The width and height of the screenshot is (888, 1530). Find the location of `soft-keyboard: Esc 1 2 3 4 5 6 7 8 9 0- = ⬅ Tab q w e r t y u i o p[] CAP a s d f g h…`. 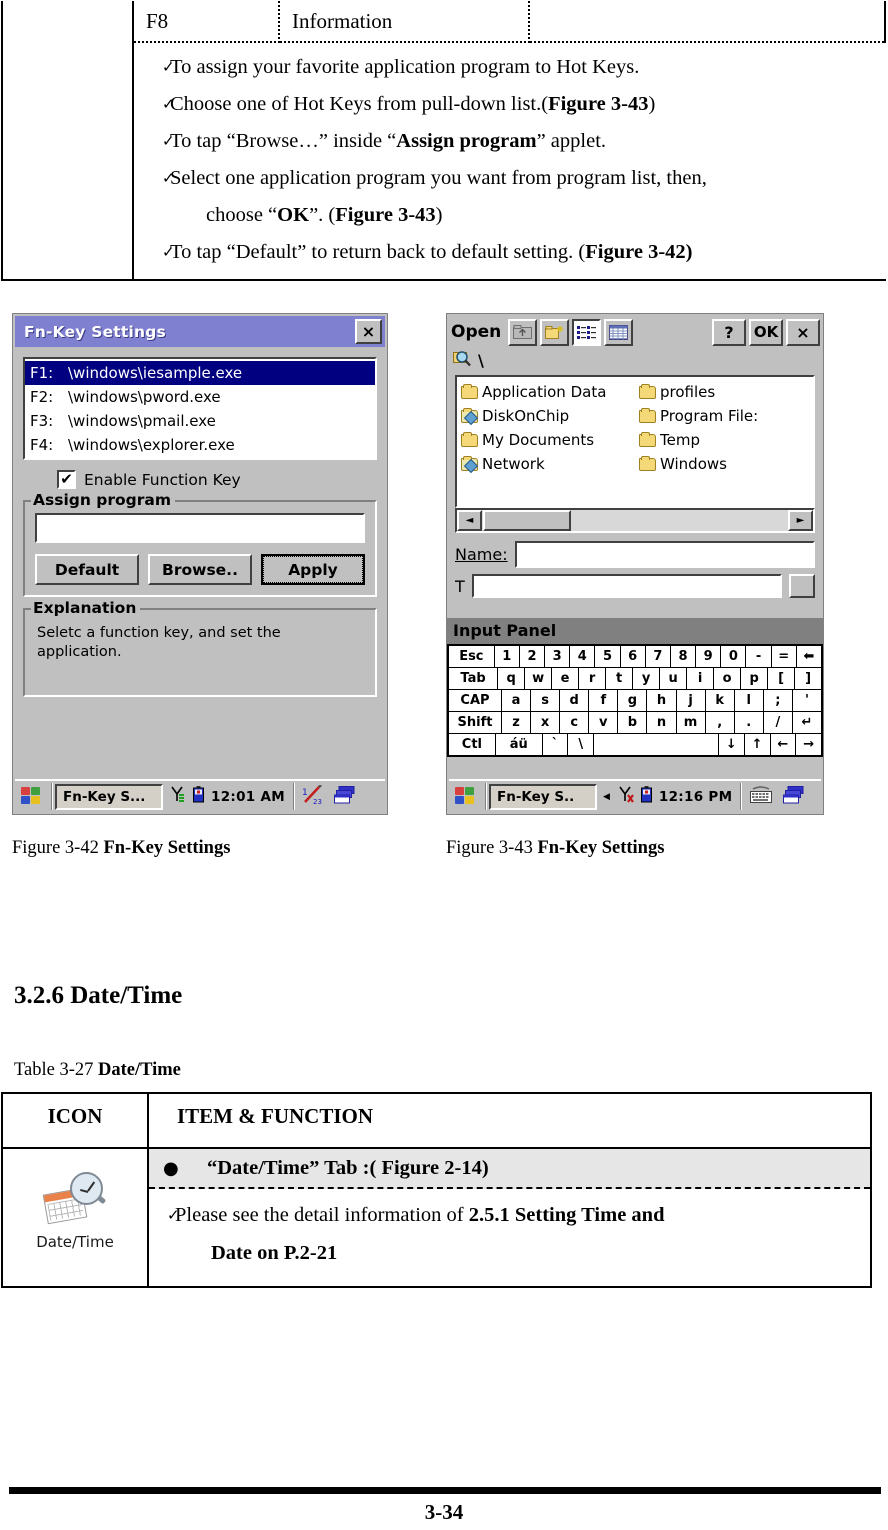

soft-keyboard: Esc 1 2 3 4 5 6 7 8 9 0- = ⬅ Tab q w e r t y u i o p[] CAP a s d f g h… is located at coordinates (635, 700).